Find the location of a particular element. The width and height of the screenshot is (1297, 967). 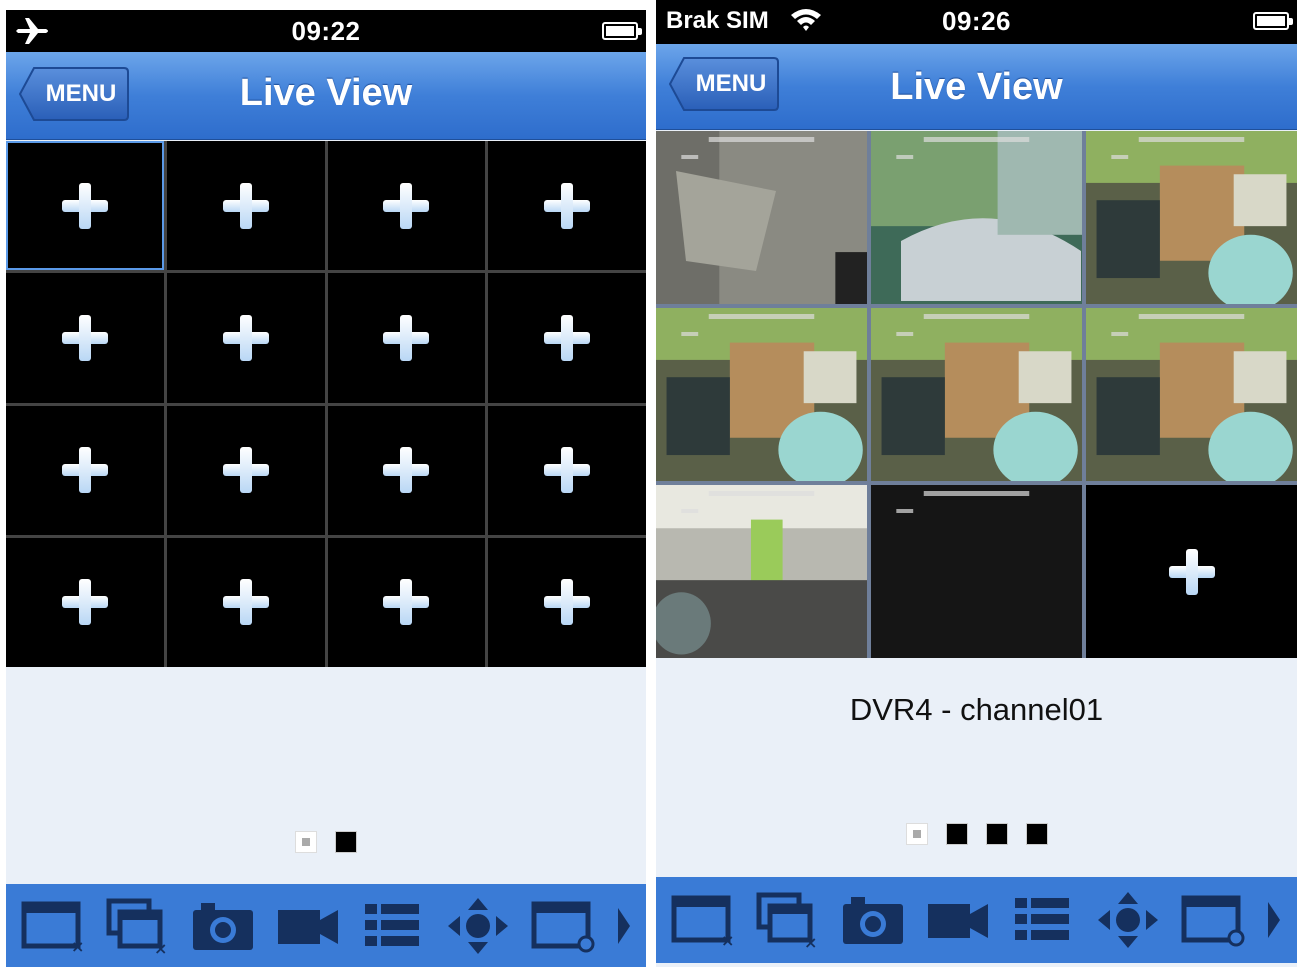

channel-label: DVR4 - channel01 is located at coordinates (976, 709).